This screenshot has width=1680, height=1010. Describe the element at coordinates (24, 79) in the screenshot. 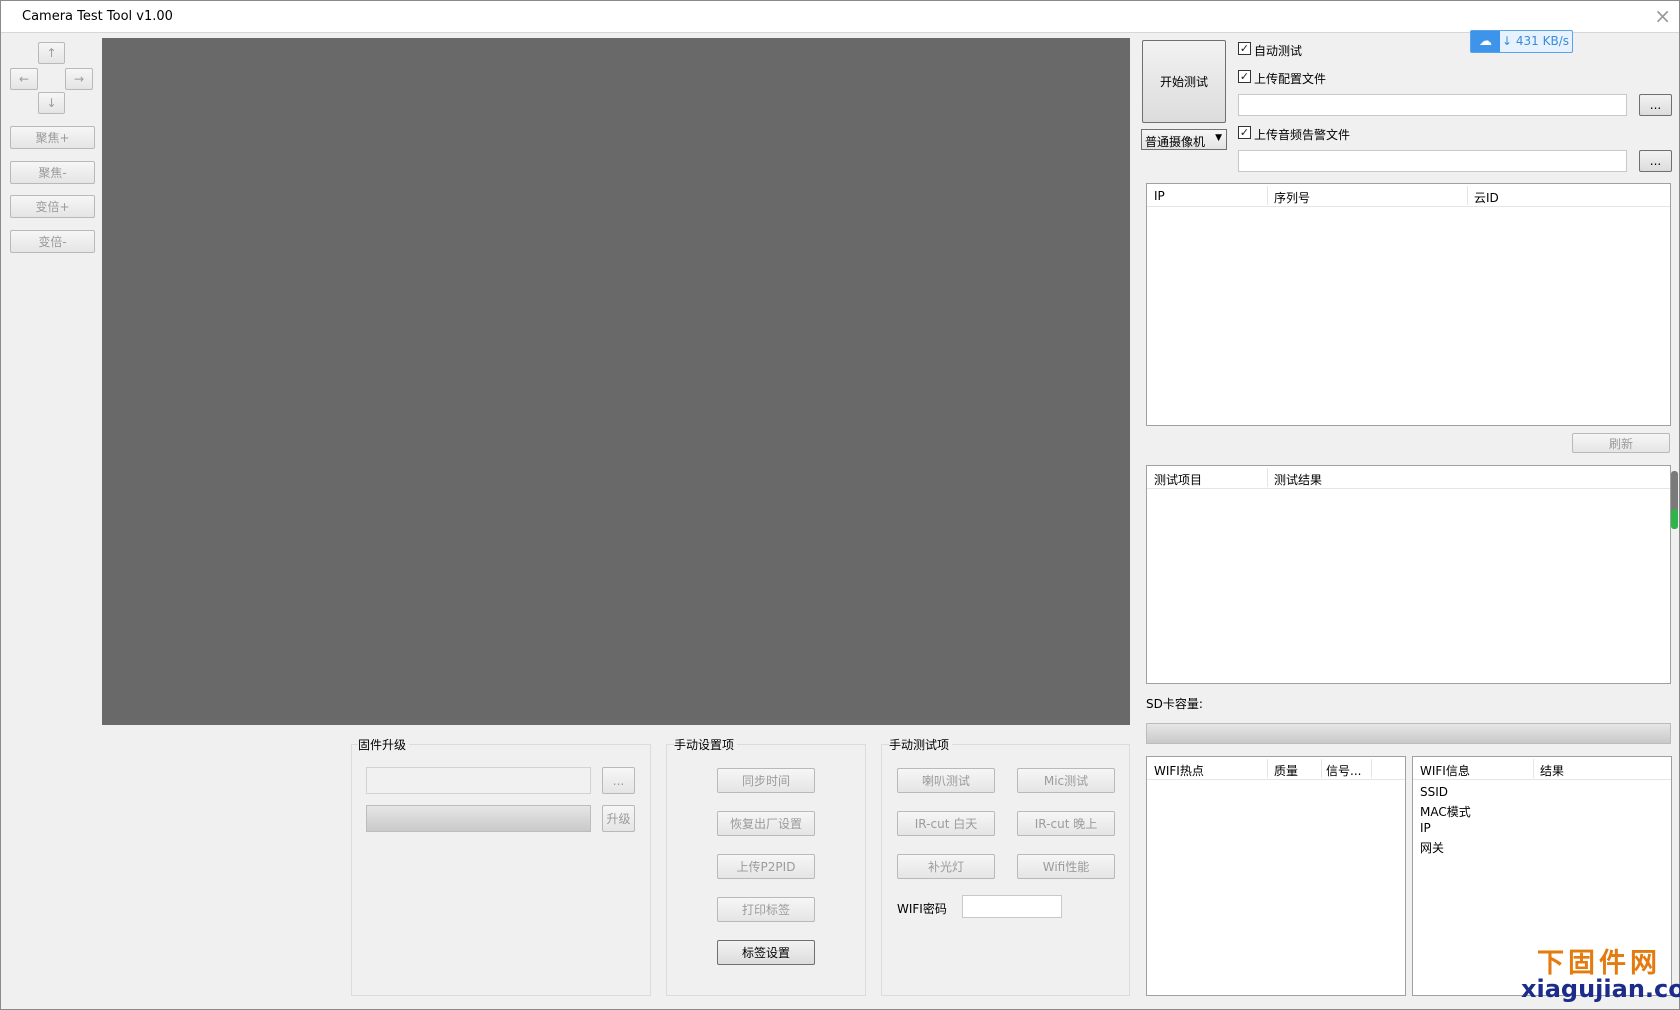

I see `ptz-left-button: ←` at that location.